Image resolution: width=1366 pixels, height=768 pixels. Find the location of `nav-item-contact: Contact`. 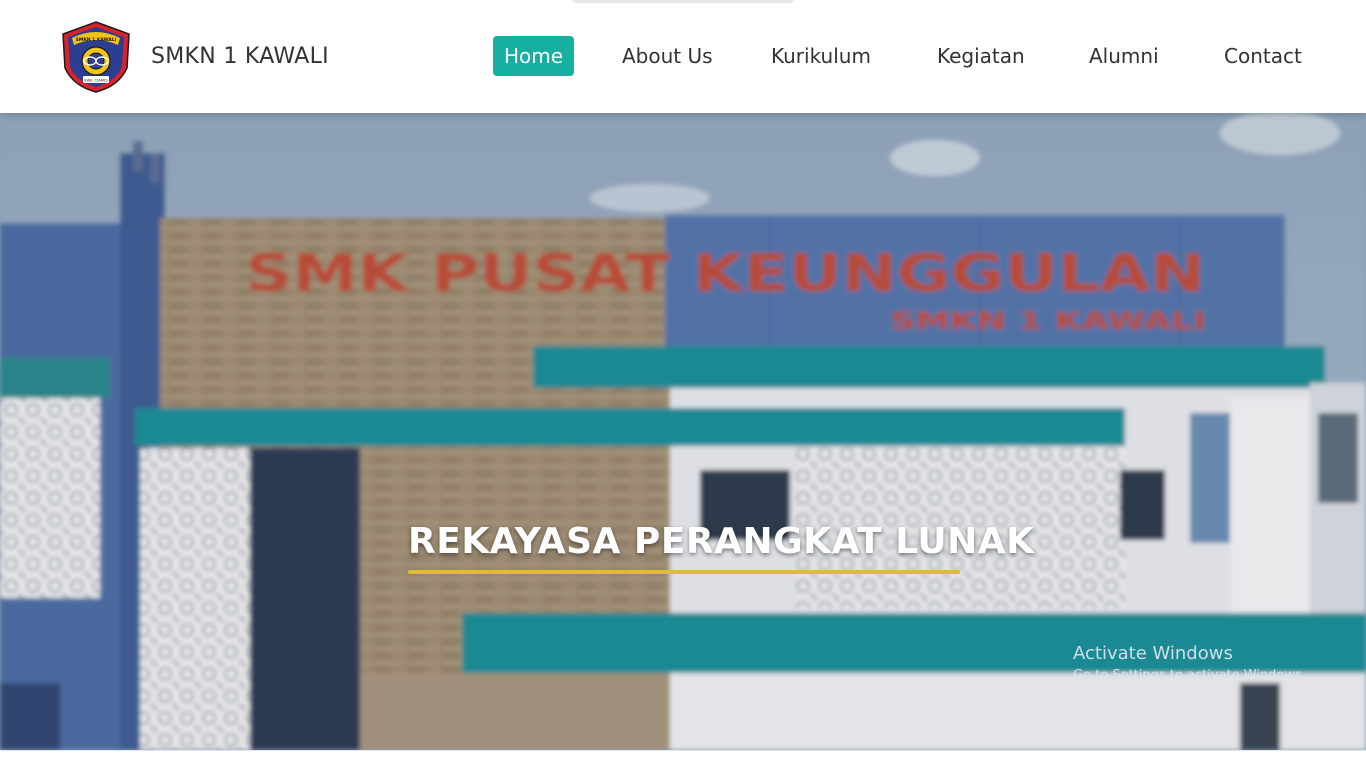

nav-item-contact: Contact is located at coordinates (1263, 56).